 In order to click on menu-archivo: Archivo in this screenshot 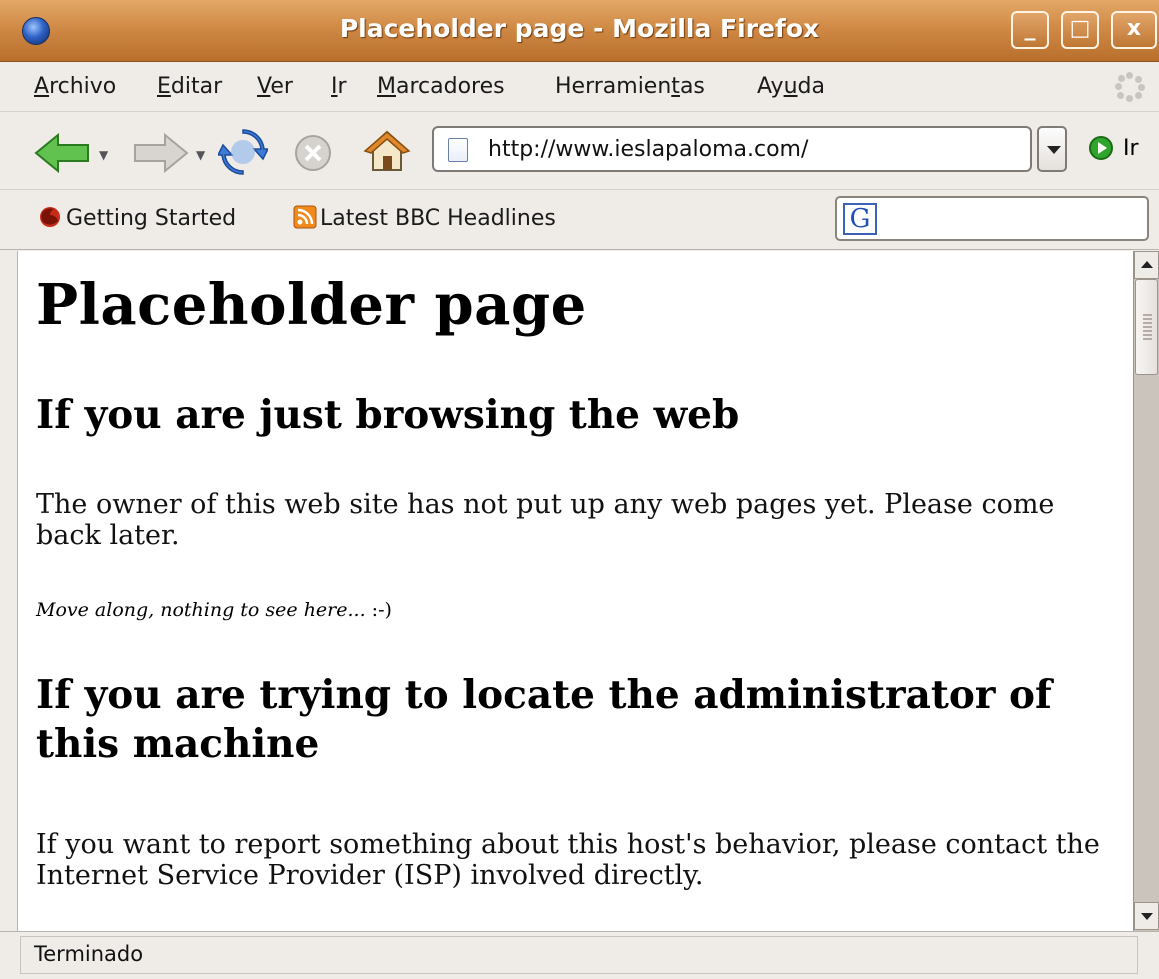, I will do `click(75, 86)`.